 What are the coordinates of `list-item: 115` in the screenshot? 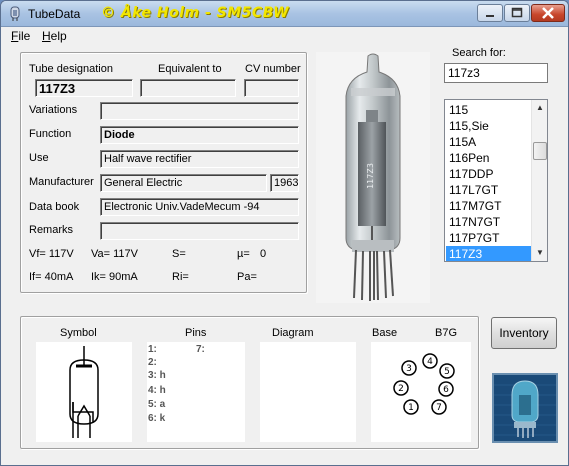 It's located at (489, 110).